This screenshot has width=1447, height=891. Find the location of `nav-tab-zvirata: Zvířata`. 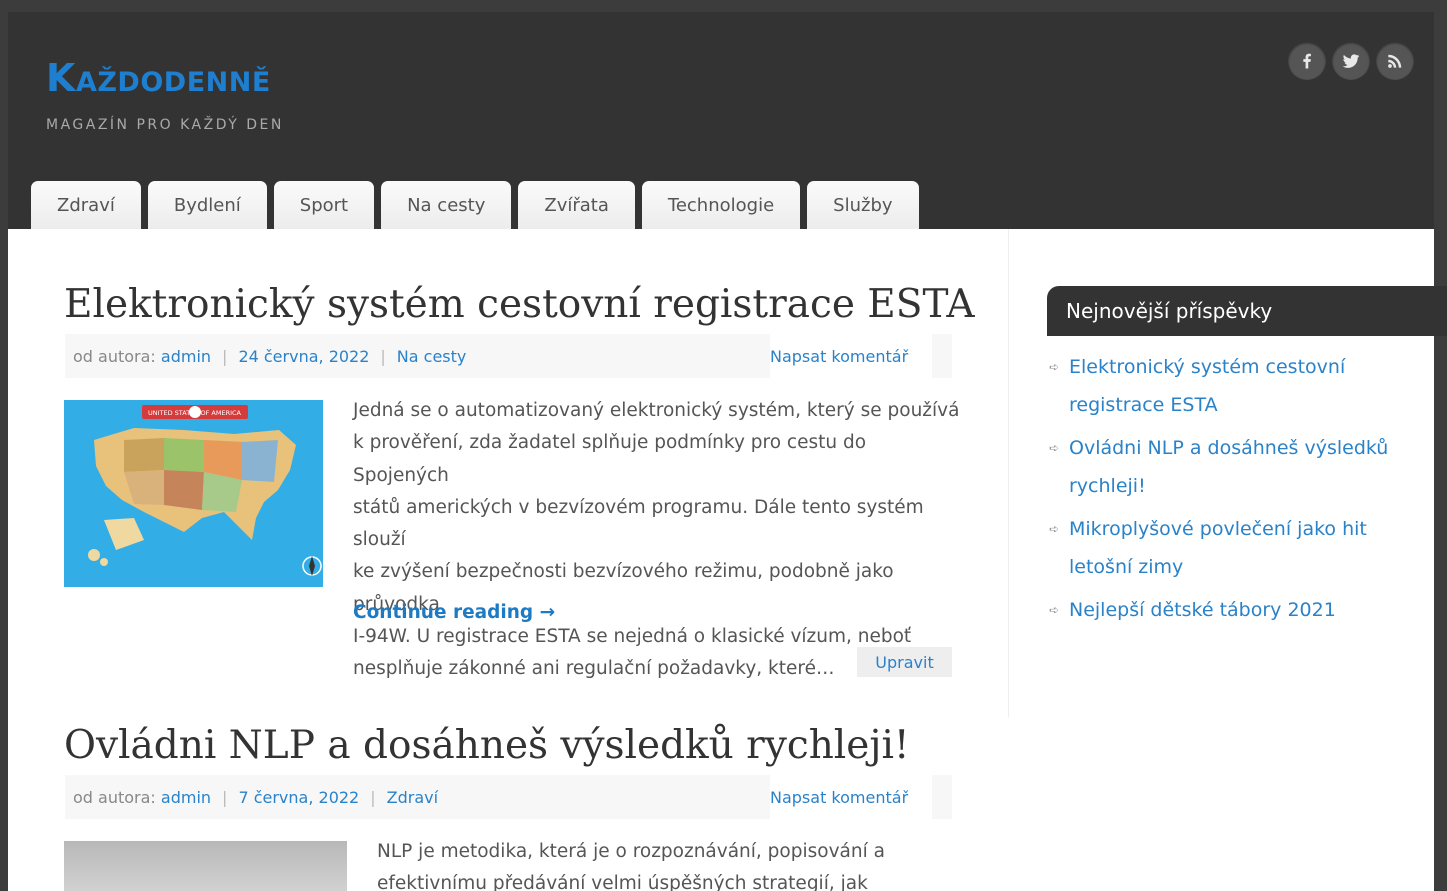

nav-tab-zvirata: Zvířata is located at coordinates (576, 205).